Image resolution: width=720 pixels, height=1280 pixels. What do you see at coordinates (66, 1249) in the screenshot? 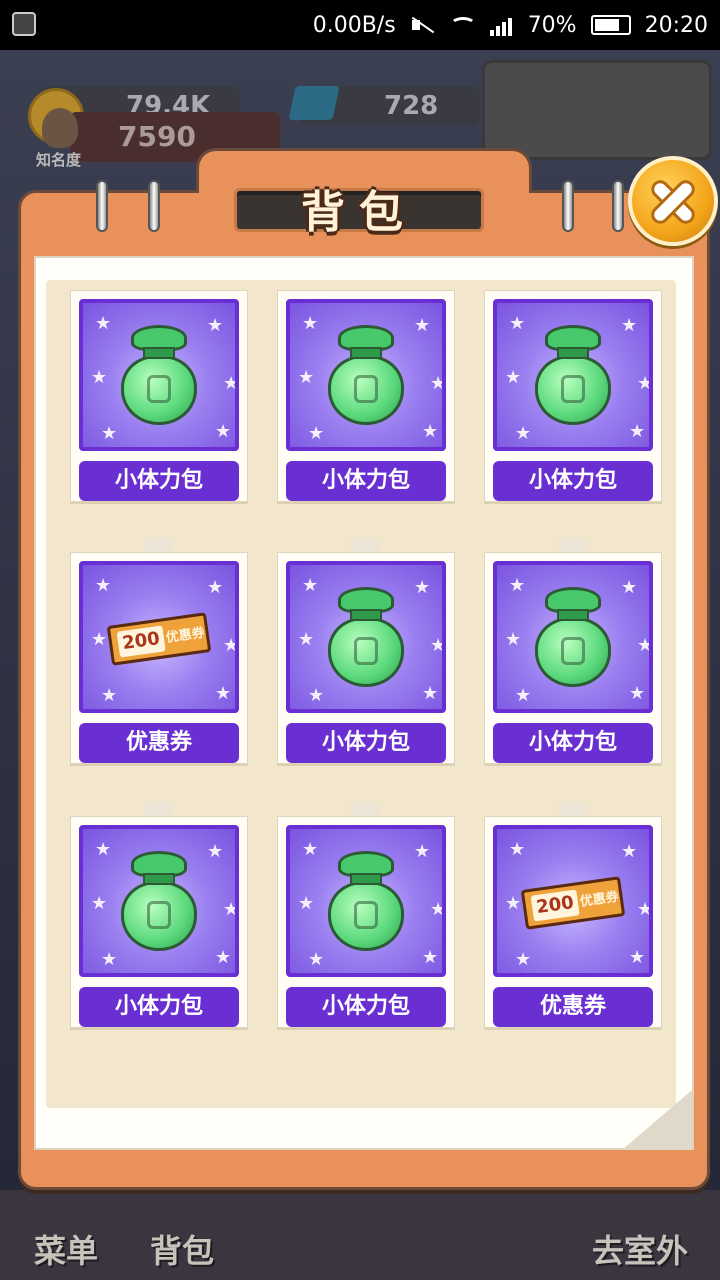
I see `menu-button: 菜单` at bounding box center [66, 1249].